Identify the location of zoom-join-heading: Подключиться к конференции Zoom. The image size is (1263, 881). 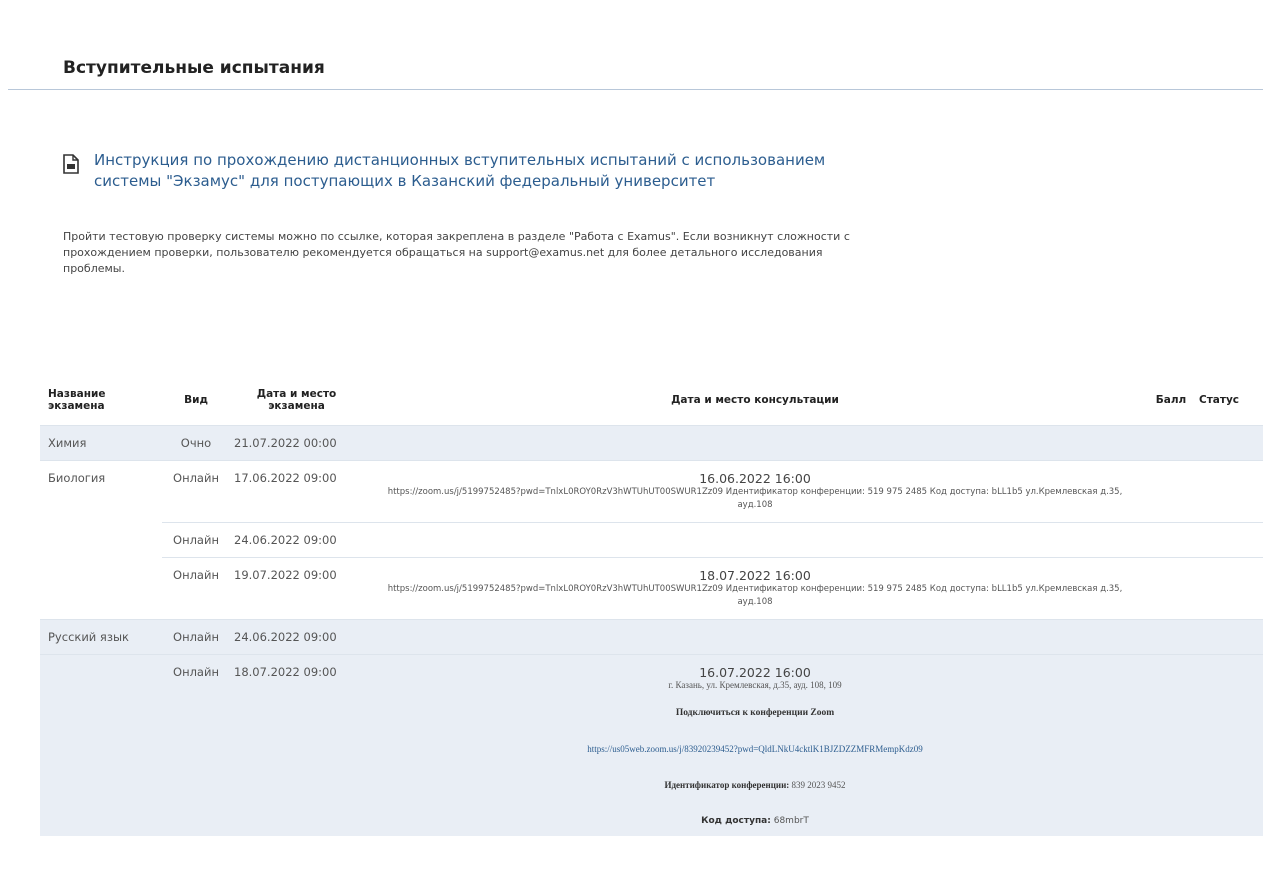
(755, 713).